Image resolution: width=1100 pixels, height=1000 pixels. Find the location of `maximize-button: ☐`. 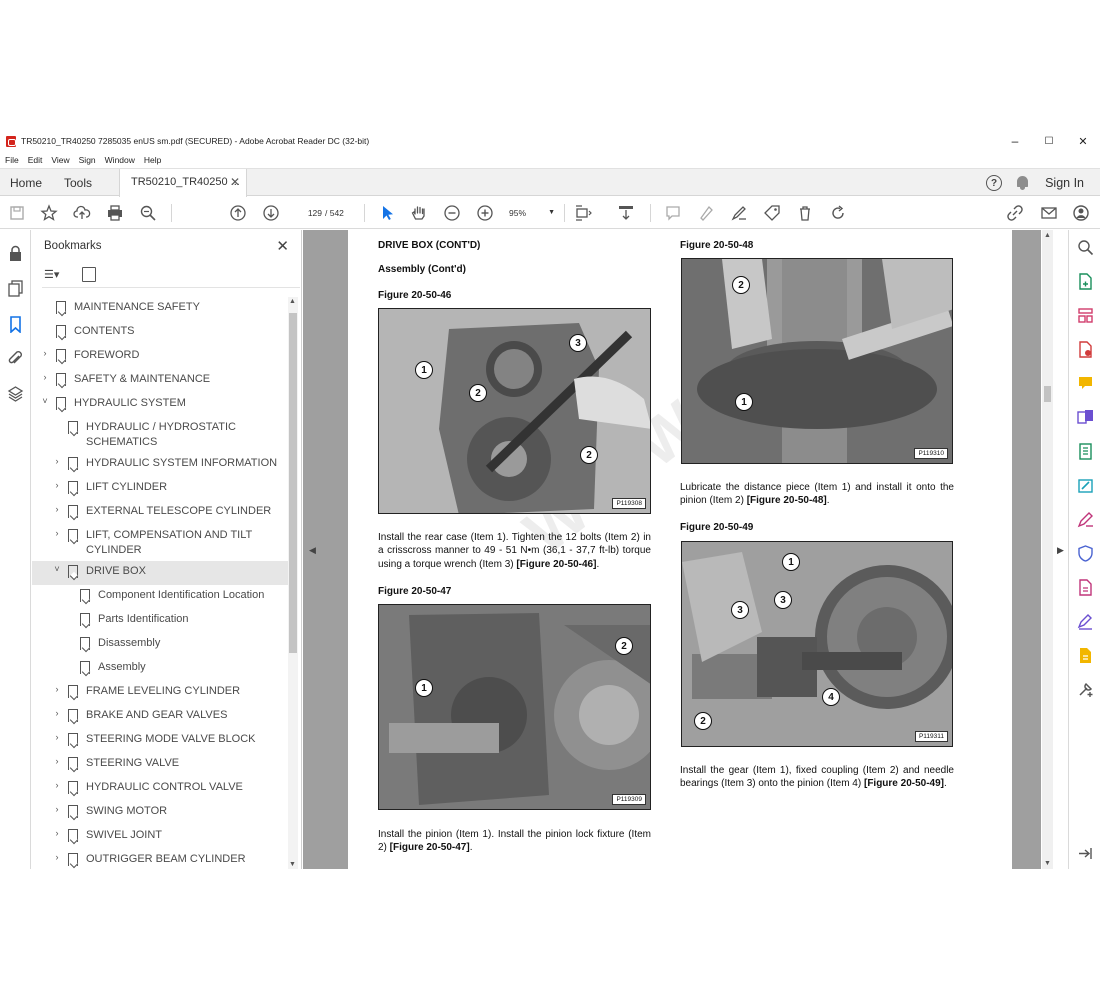

maximize-button: ☐ is located at coordinates (1049, 141).